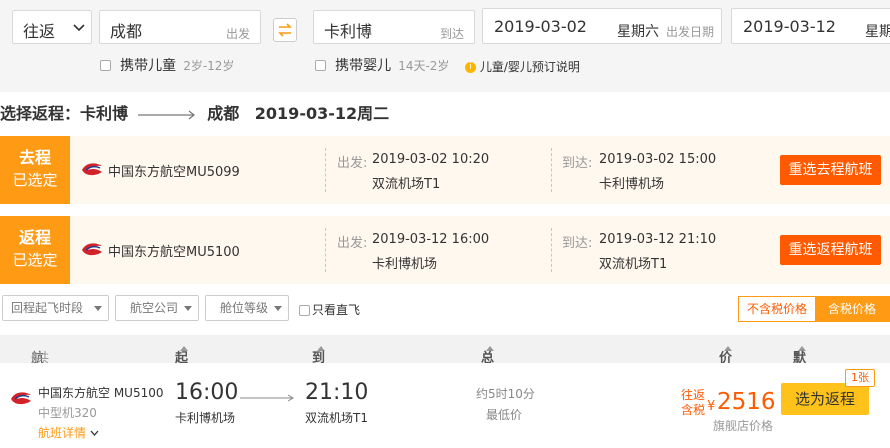 The image size is (890, 448). What do you see at coordinates (207, 392) in the screenshot?
I see `result-dep-time: 16:00` at bounding box center [207, 392].